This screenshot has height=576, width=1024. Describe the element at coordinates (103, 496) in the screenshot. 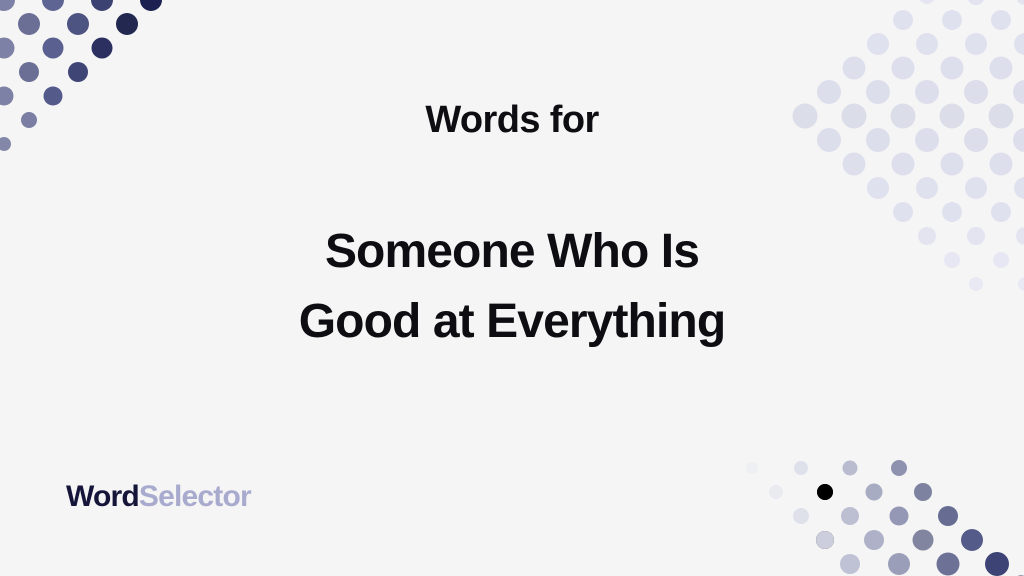

I see `brand-logo-primary: Word` at that location.